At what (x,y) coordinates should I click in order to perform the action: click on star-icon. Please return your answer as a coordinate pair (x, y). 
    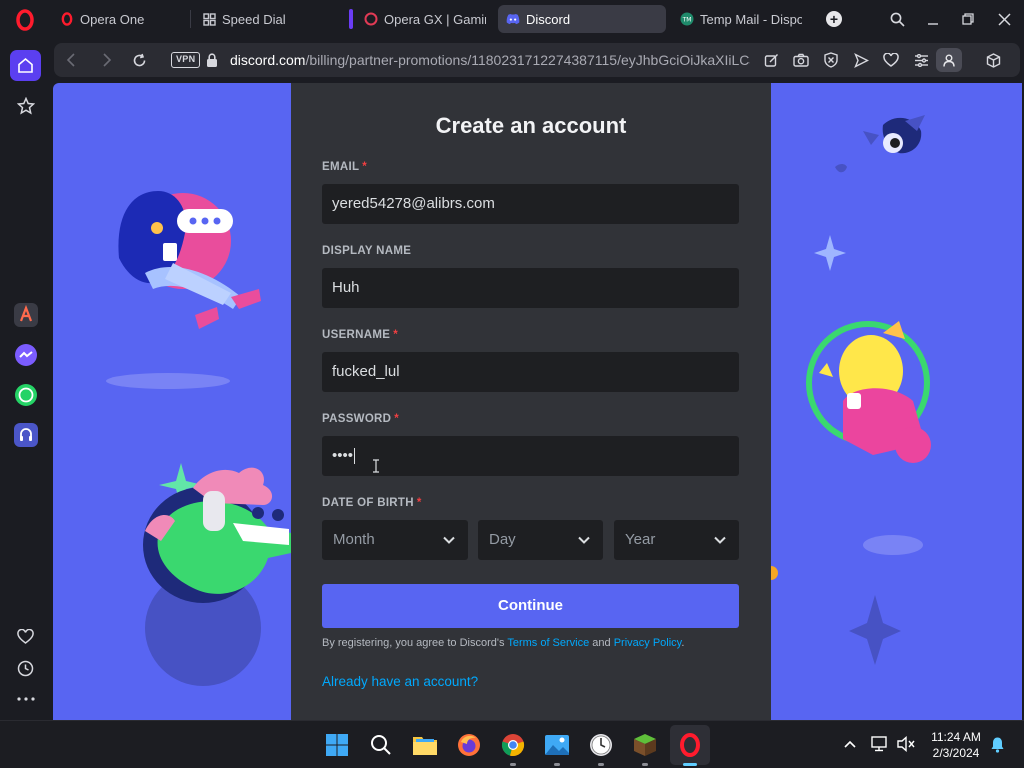
    Looking at the image, I should click on (25, 105).